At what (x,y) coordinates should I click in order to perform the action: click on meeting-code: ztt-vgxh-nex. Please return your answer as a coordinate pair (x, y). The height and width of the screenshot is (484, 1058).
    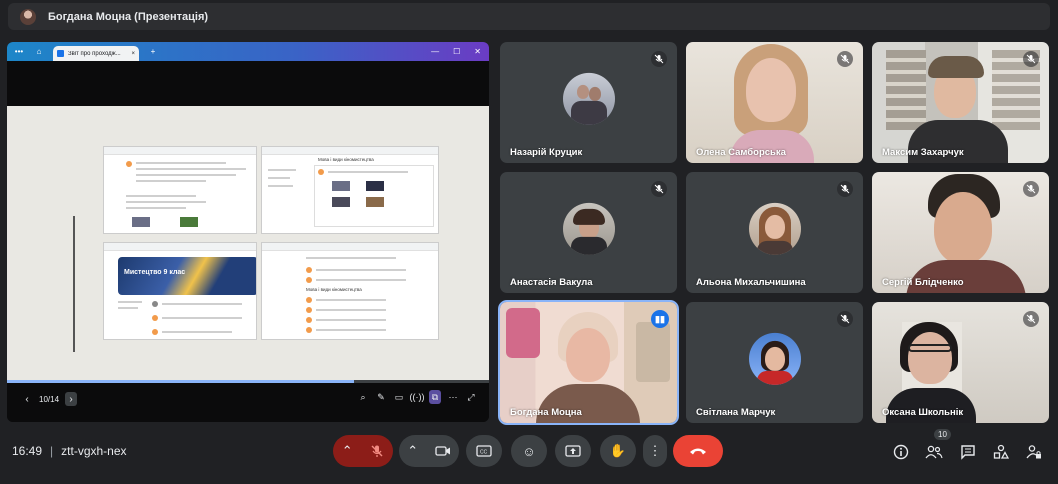
    Looking at the image, I should click on (94, 451).